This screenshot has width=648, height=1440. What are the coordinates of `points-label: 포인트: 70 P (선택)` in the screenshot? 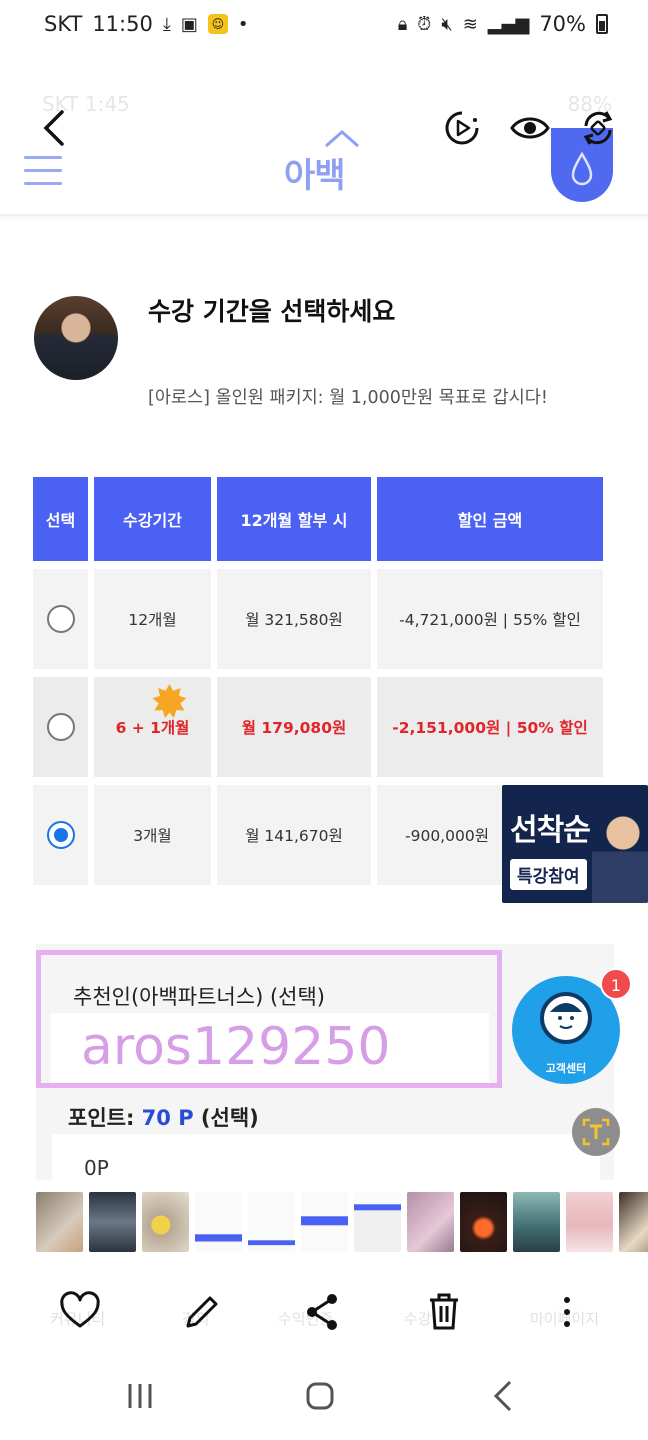 It's located at (163, 1118).